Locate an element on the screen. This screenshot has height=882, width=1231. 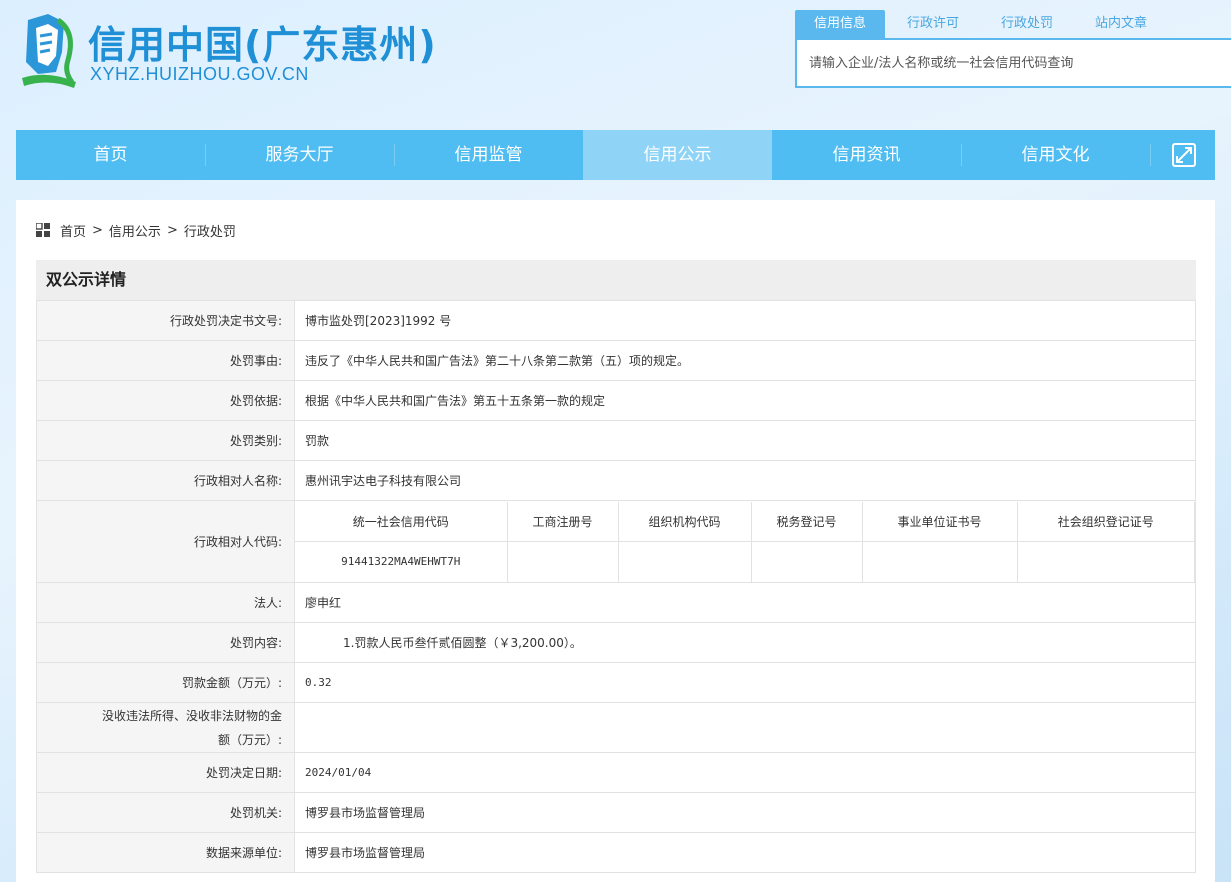
data-source-value: 博罗县市场监督管理局 is located at coordinates (745, 852).